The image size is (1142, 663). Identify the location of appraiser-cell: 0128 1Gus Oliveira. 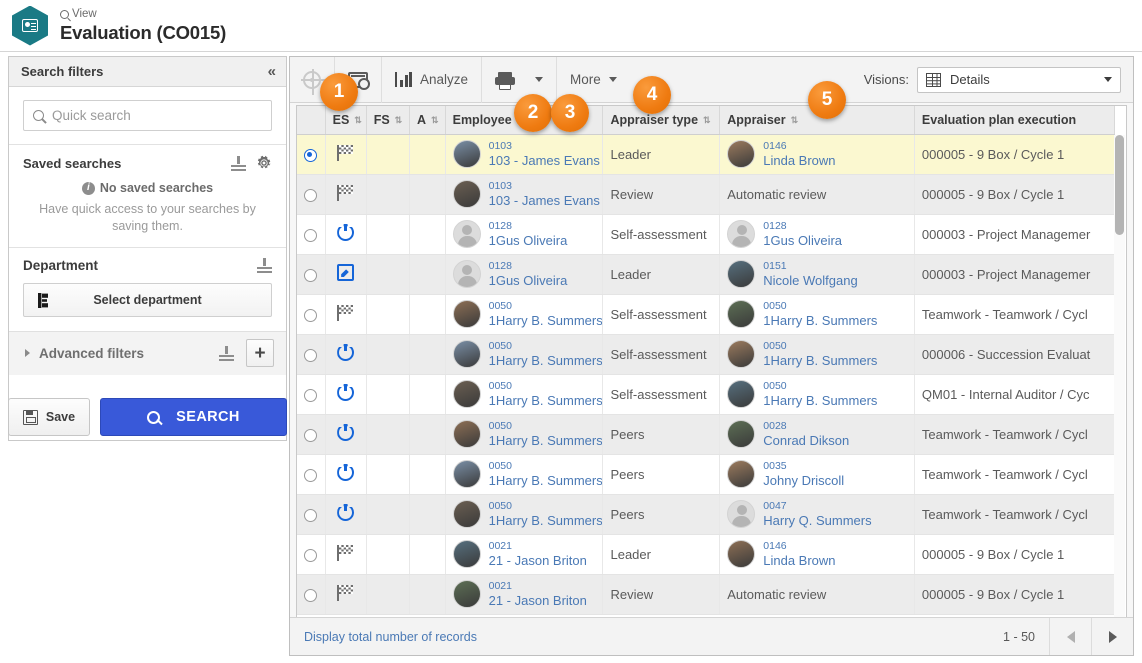
(817, 234).